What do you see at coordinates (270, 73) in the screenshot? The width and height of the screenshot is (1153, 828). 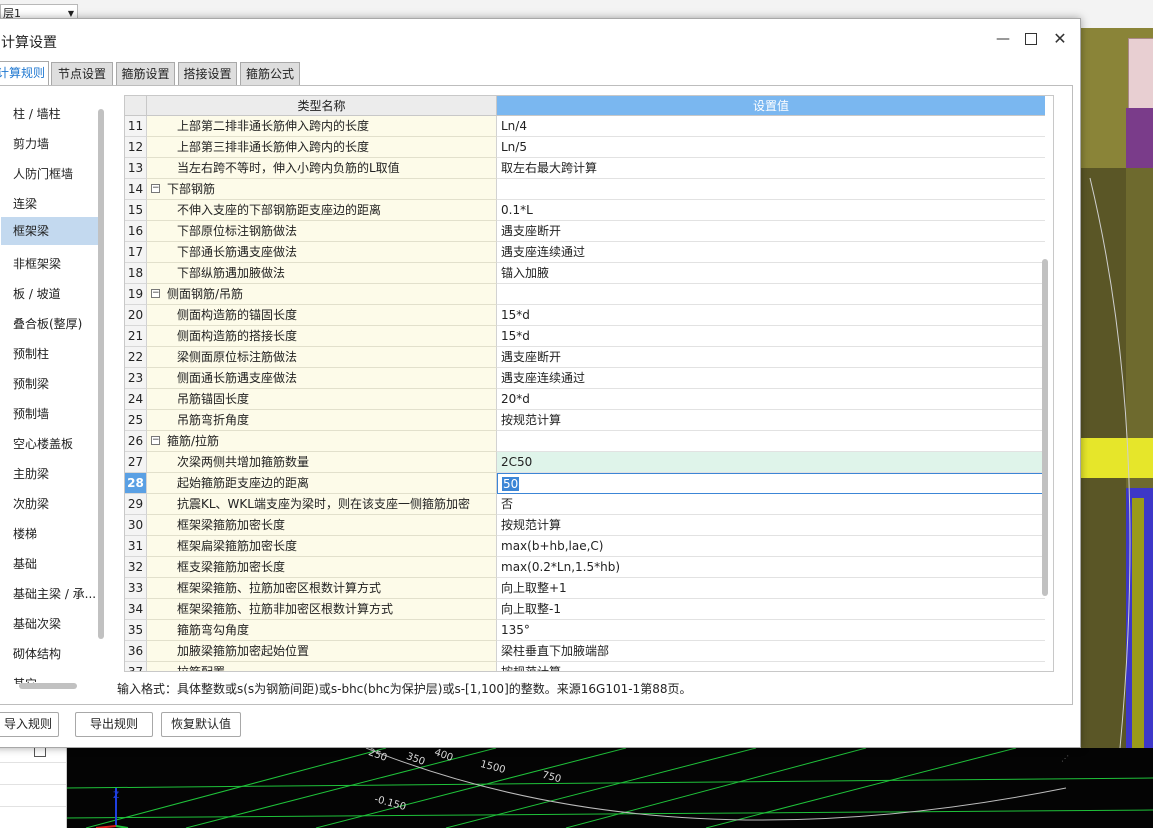 I see `tab-stirrup-formula: 箍筋公式` at bounding box center [270, 73].